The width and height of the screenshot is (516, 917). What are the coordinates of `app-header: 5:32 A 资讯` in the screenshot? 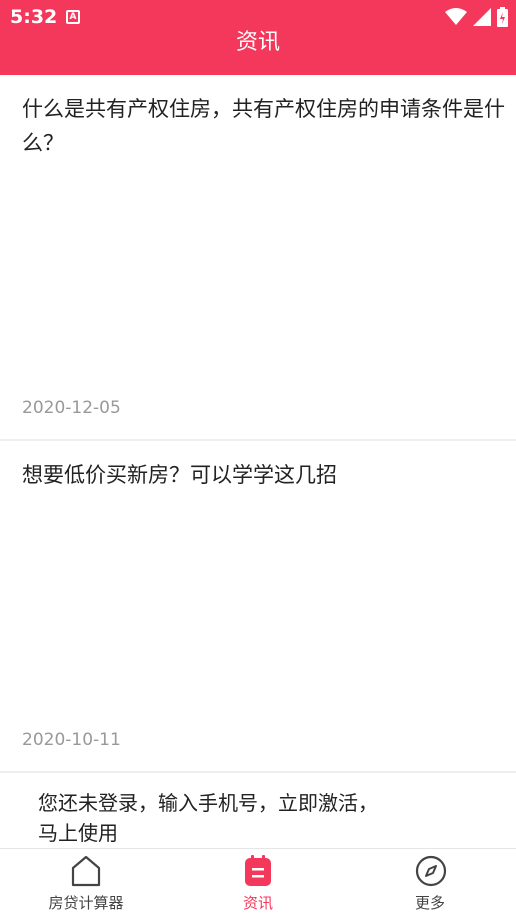 It's located at (258, 37).